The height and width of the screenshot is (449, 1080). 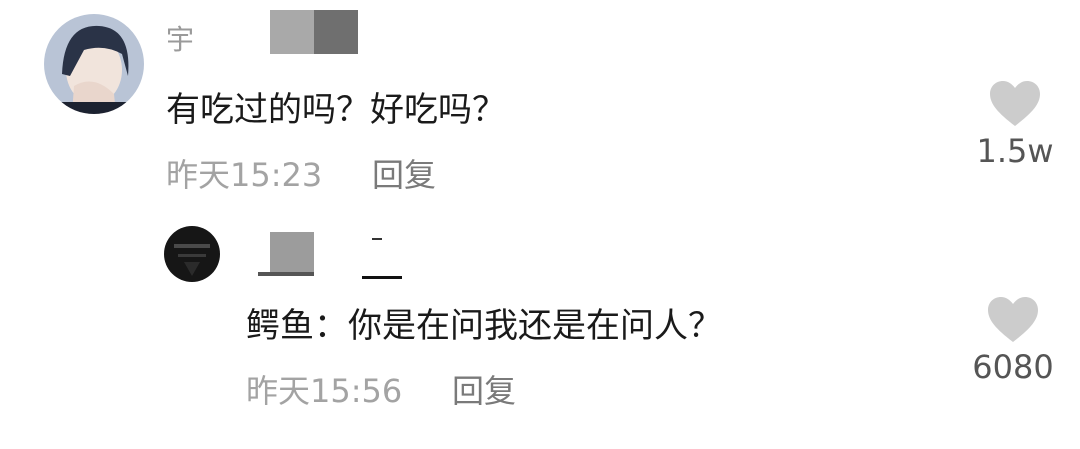 What do you see at coordinates (244, 175) in the screenshot?
I see `comment-timestamp: 昨天15:23` at bounding box center [244, 175].